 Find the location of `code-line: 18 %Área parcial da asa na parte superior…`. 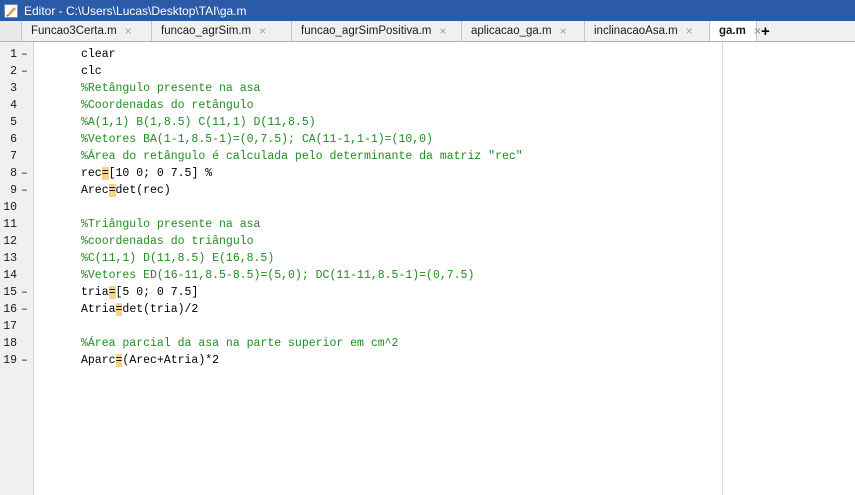

code-line: 18 %Área parcial da asa na parte superior… is located at coordinates (427, 343).